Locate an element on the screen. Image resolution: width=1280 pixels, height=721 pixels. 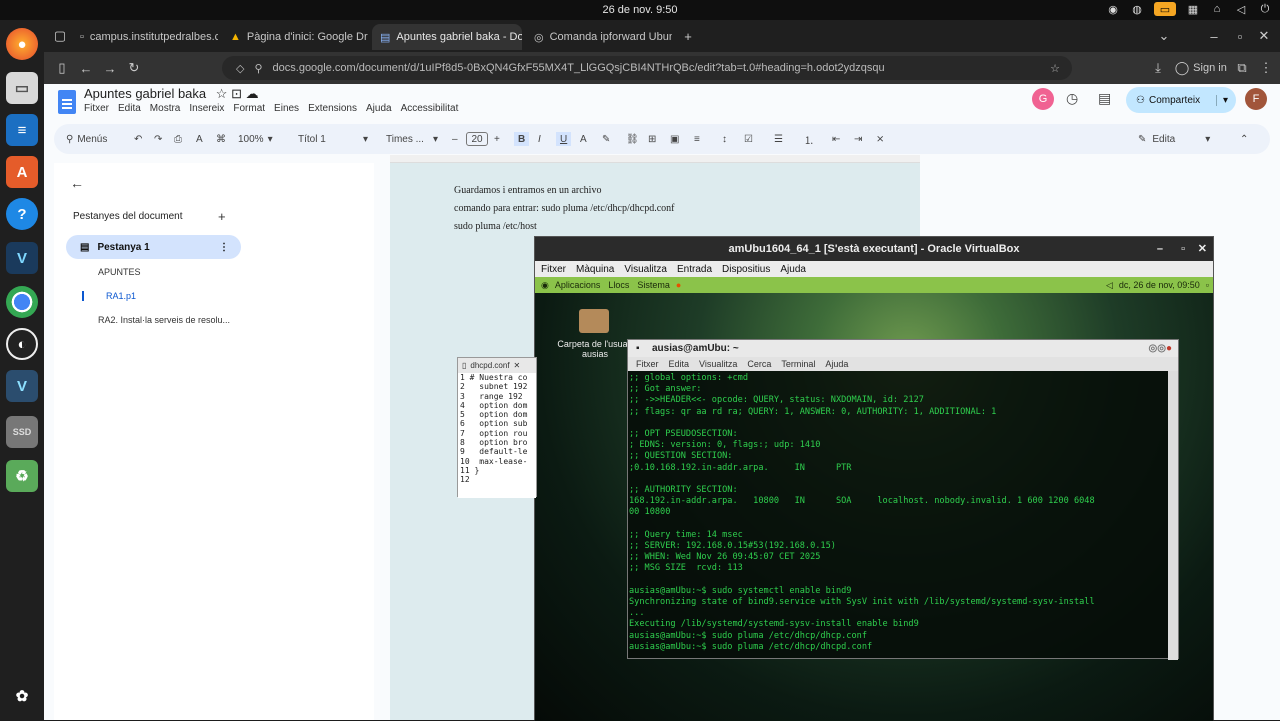
sidebar-item-pestanya-1: ▤ Pestanya 1 ⋮ is located at coordinates (153, 247).